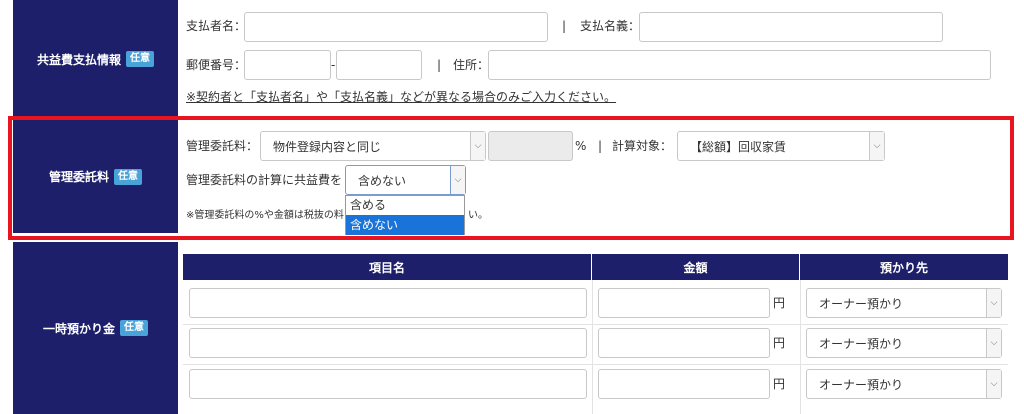 The image size is (1024, 414). What do you see at coordinates (696, 267) in the screenshot?
I see `column-header-amount: 金額` at bounding box center [696, 267].